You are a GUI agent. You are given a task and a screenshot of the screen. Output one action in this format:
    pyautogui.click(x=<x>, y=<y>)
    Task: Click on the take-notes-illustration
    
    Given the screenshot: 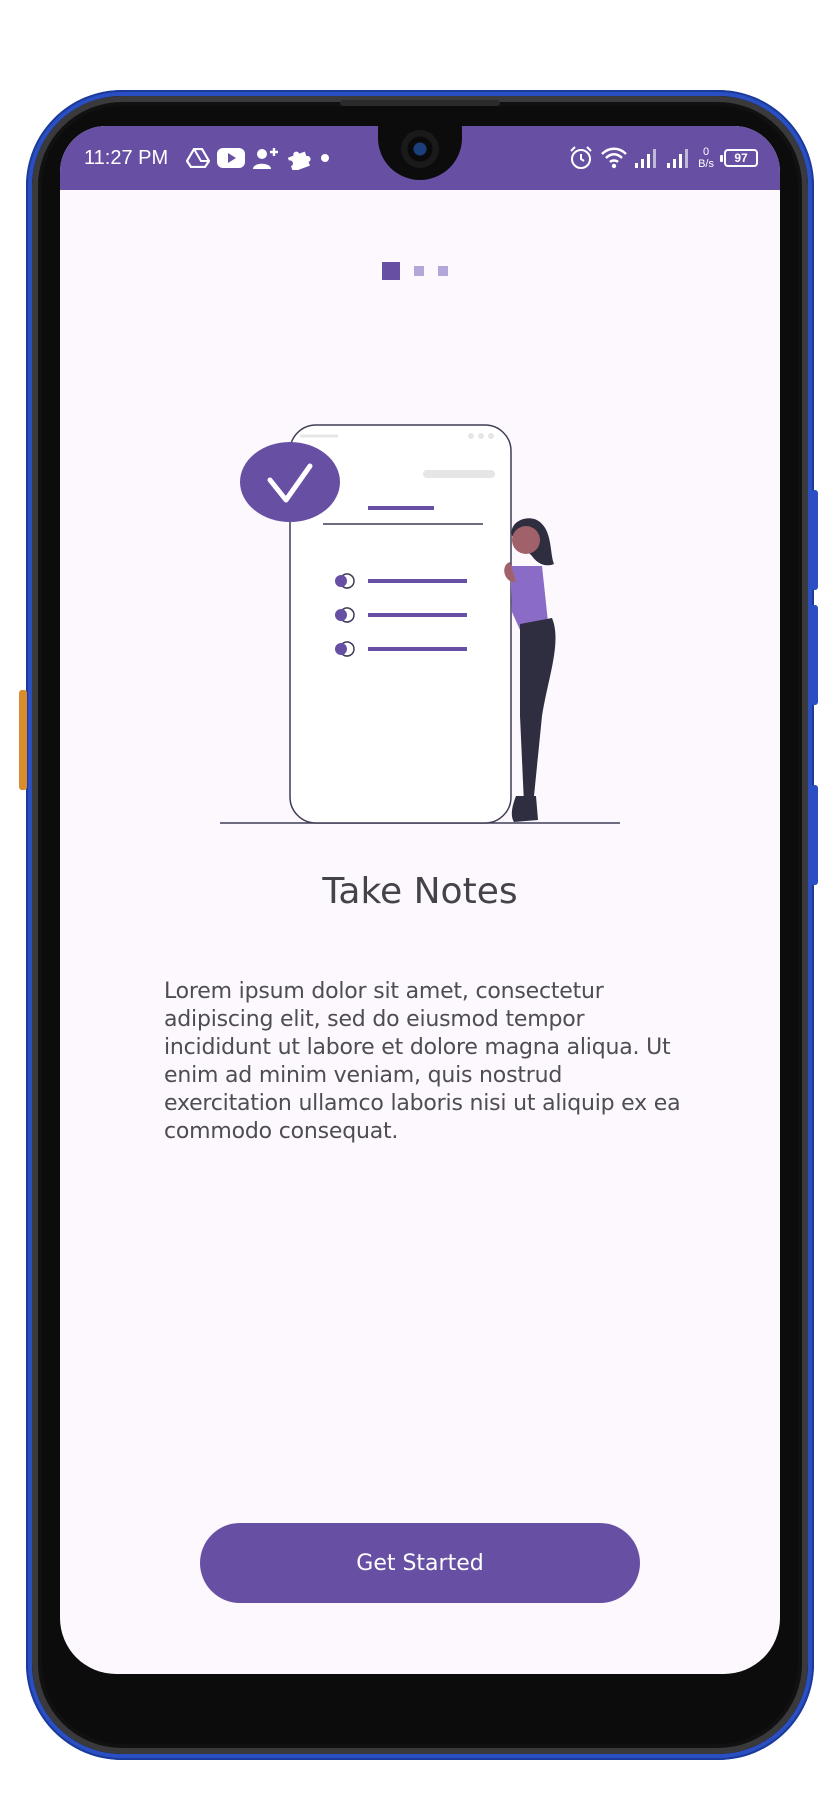 What is the action you would take?
    pyautogui.click(x=420, y=624)
    